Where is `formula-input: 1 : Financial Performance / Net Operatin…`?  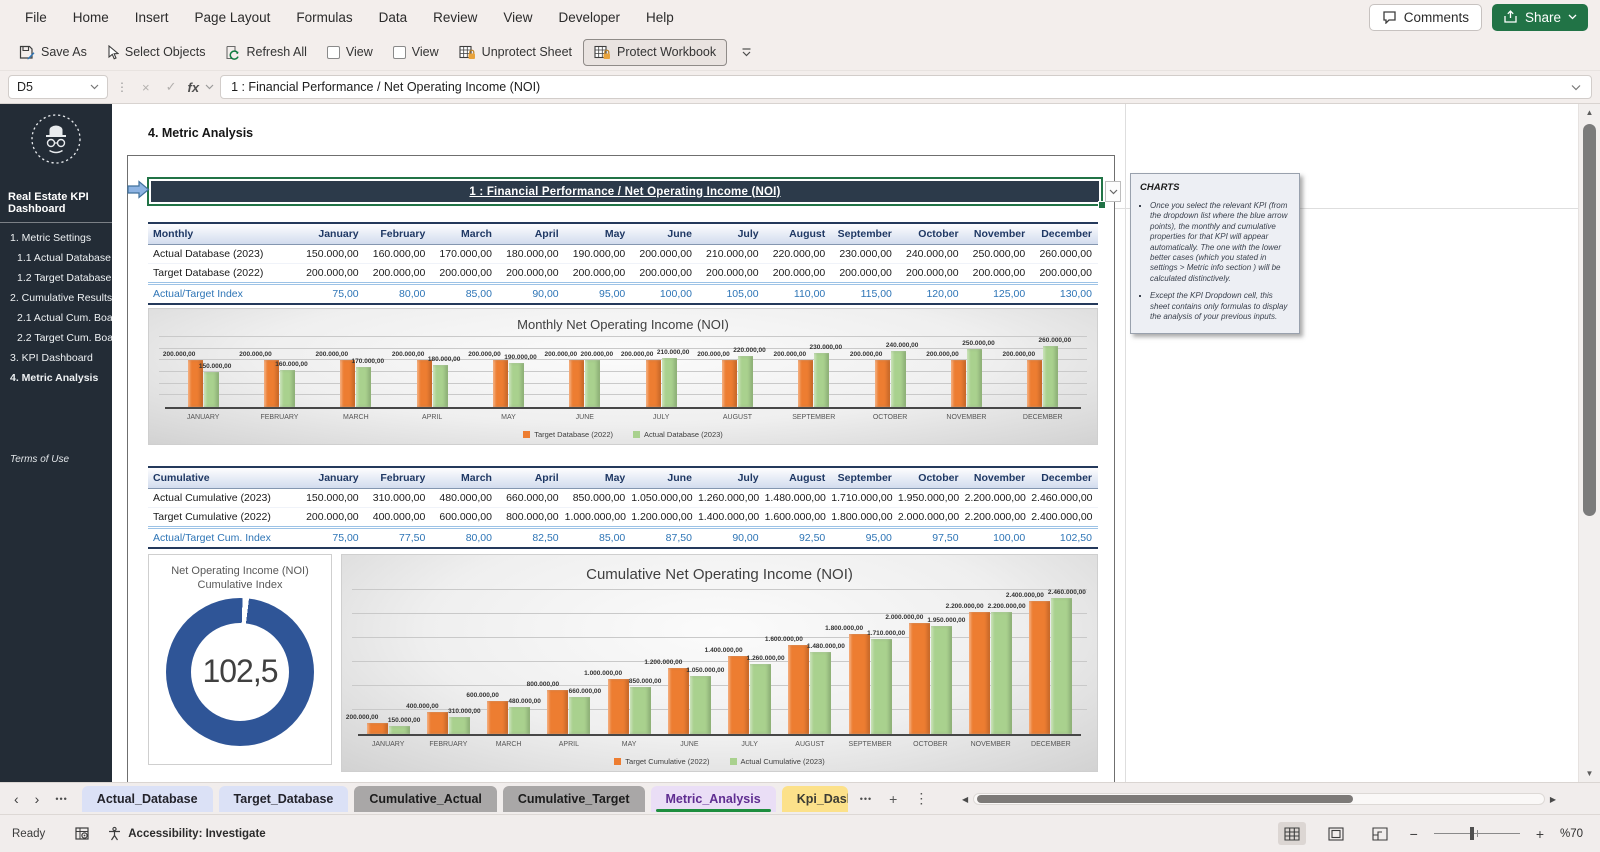 formula-input: 1 : Financial Performance / Net Operatin… is located at coordinates (906, 87).